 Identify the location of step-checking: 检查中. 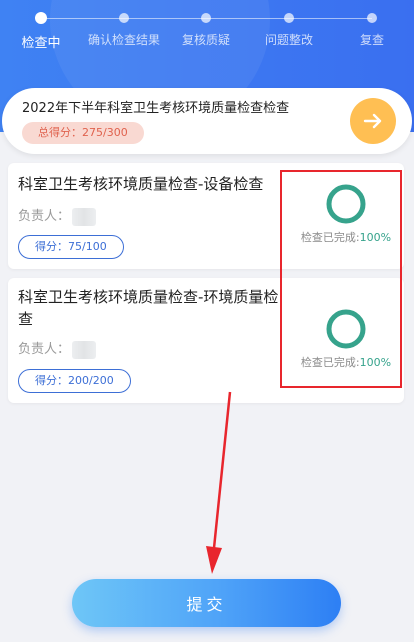
(43, 29).